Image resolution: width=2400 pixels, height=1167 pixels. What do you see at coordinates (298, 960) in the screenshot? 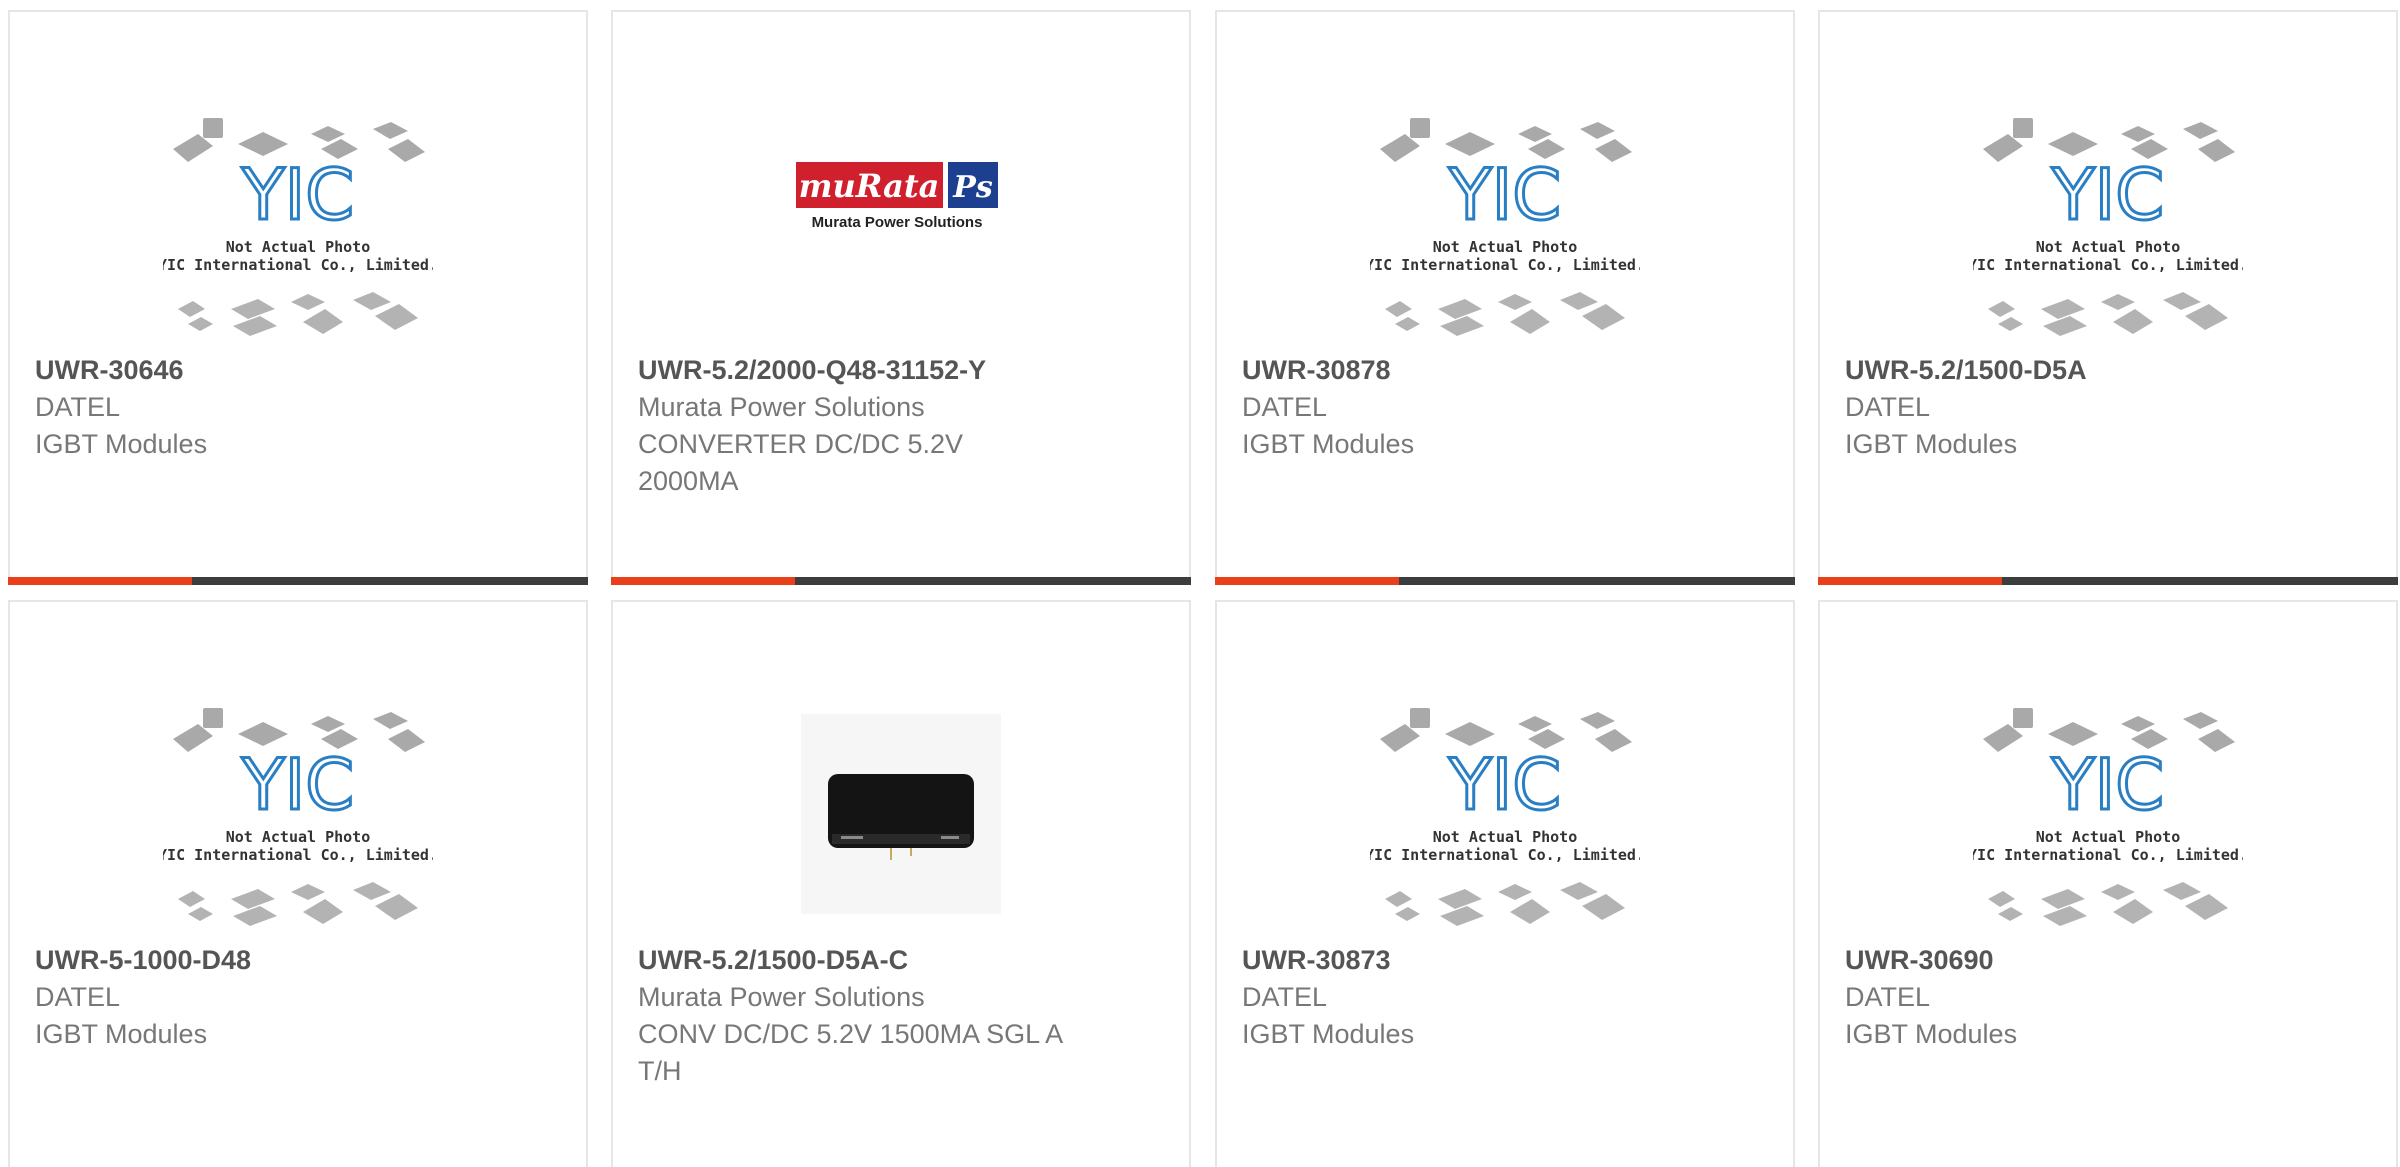
I see `part-number: UWR-5-1000-D48` at bounding box center [298, 960].